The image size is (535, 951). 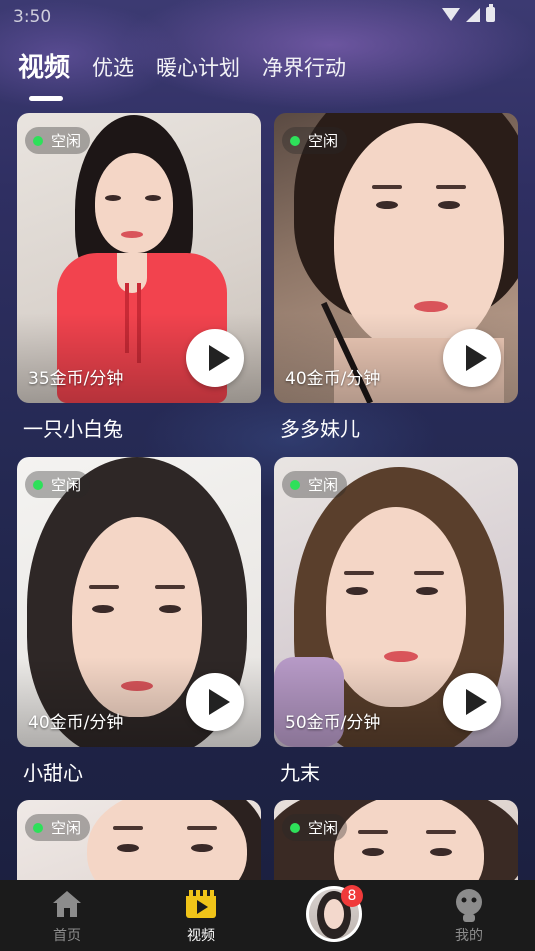 What do you see at coordinates (67, 936) in the screenshot?
I see `nav-home-label: 首页` at bounding box center [67, 936].